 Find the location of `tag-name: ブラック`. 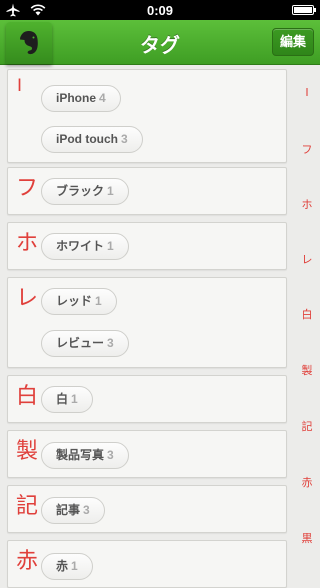

tag-name: ブラック is located at coordinates (80, 191).